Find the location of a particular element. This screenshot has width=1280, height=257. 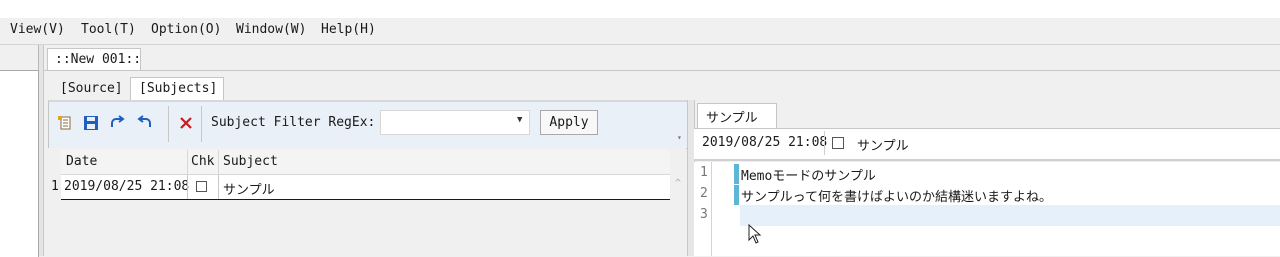

header-divider is located at coordinates (824, 143).